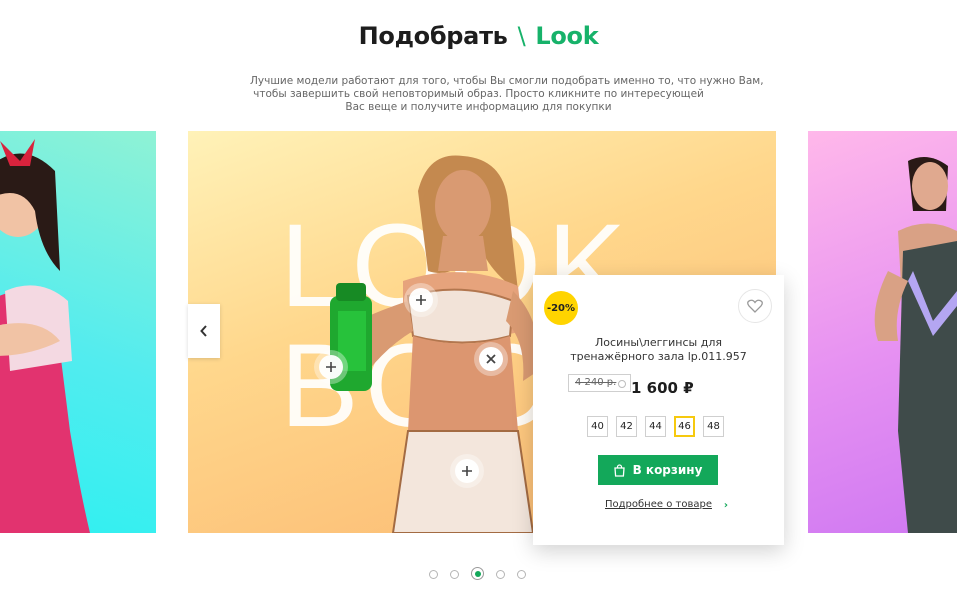  I want to click on carousel-pagination, so click(483, 573).